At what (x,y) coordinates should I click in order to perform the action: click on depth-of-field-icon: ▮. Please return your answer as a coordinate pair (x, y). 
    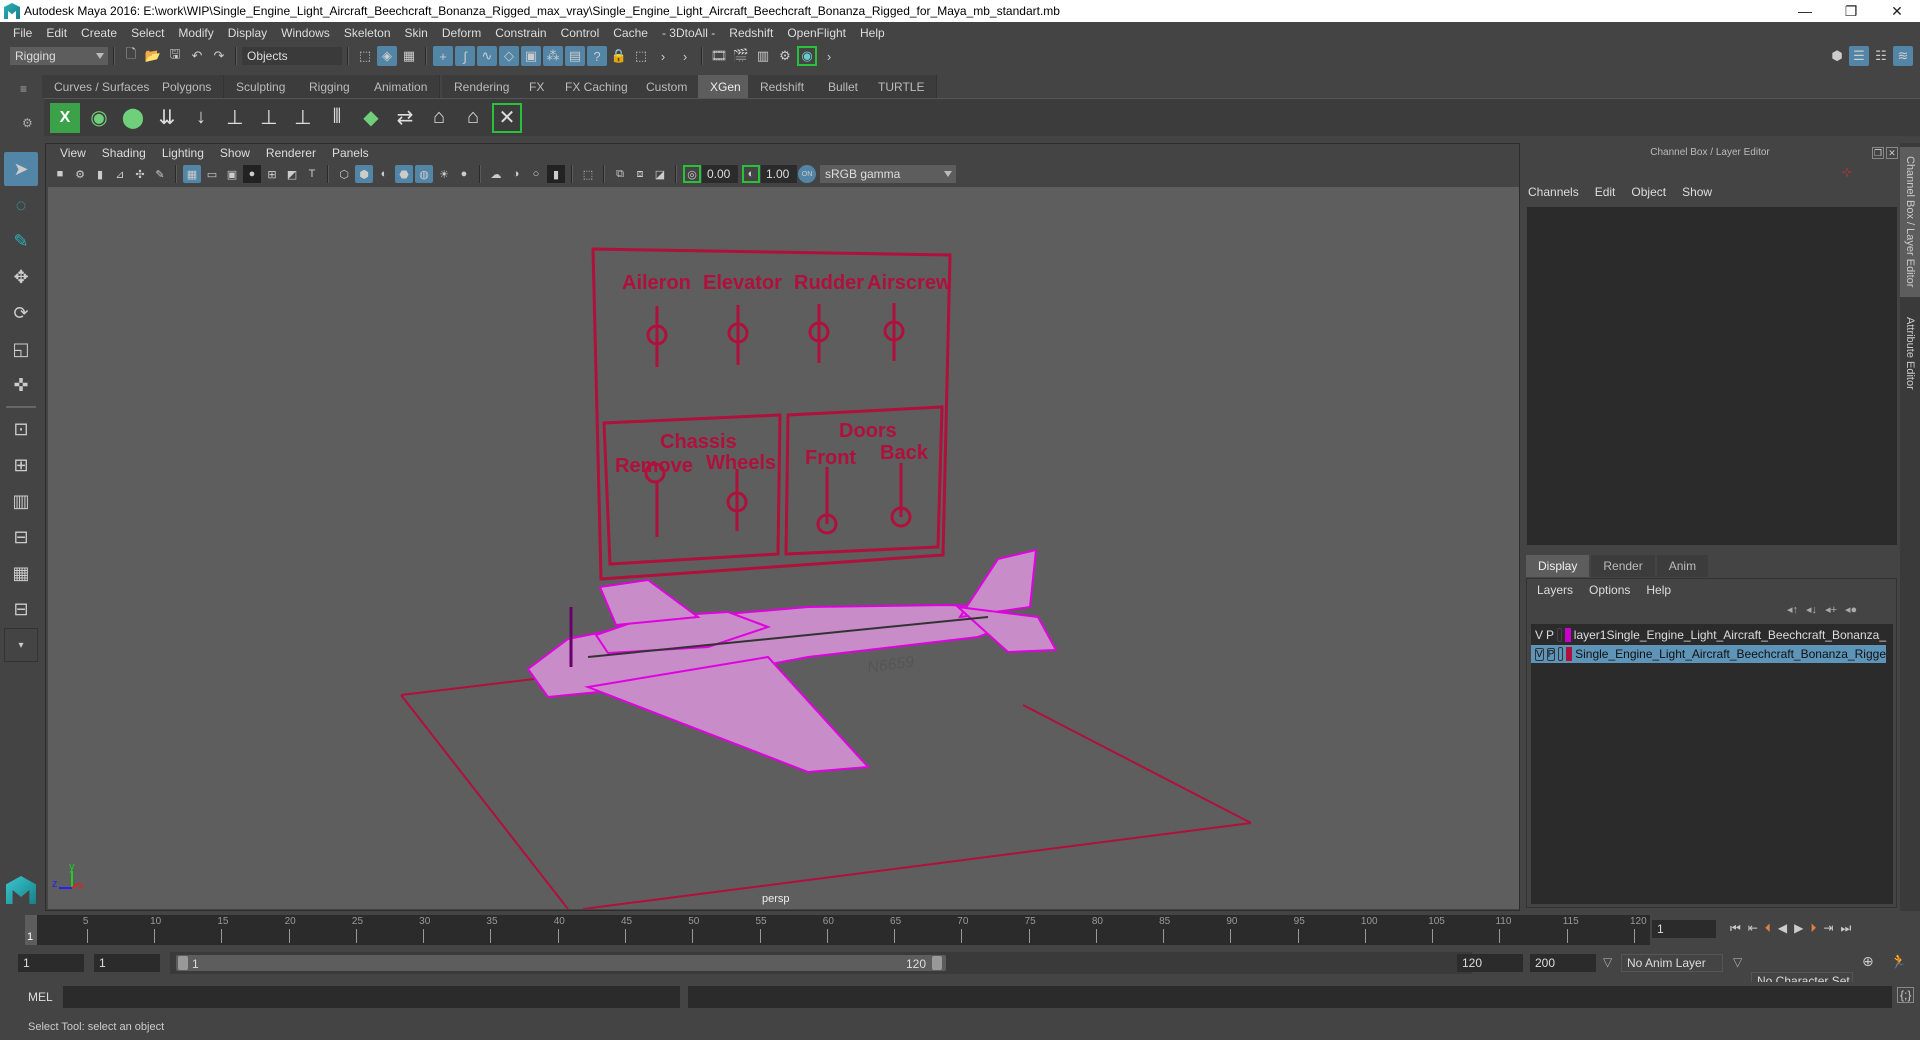
    Looking at the image, I should click on (556, 174).